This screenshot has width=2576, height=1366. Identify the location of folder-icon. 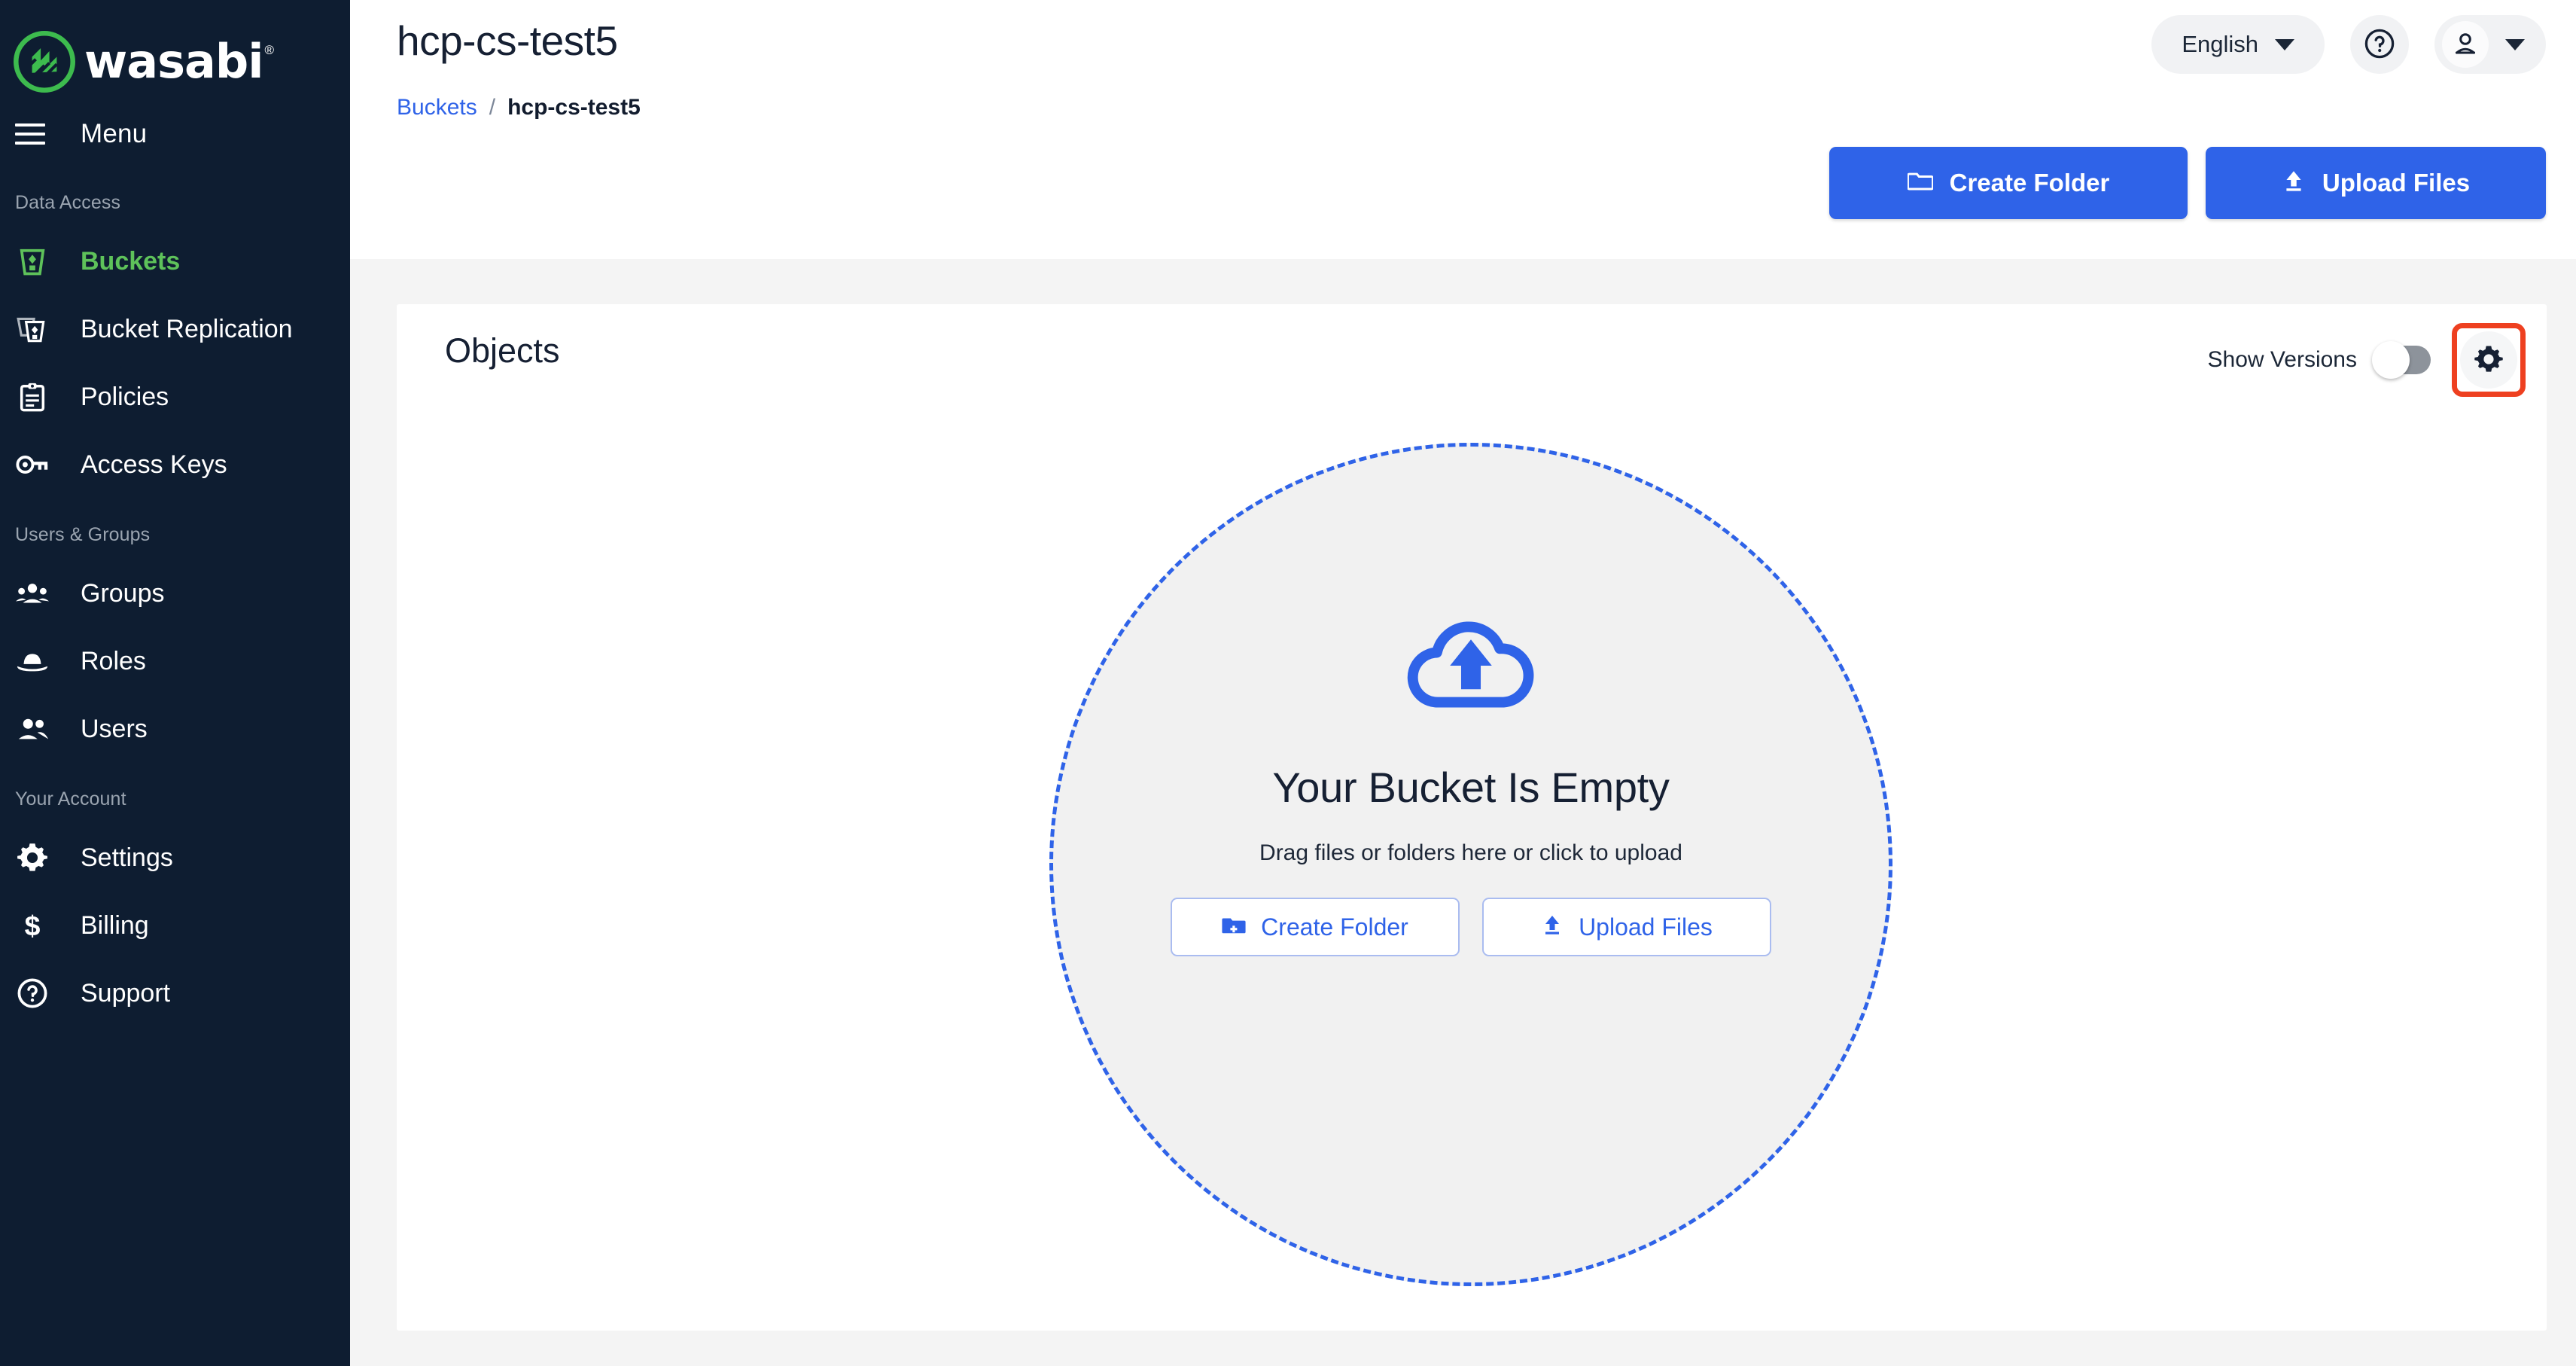
(1920, 183).